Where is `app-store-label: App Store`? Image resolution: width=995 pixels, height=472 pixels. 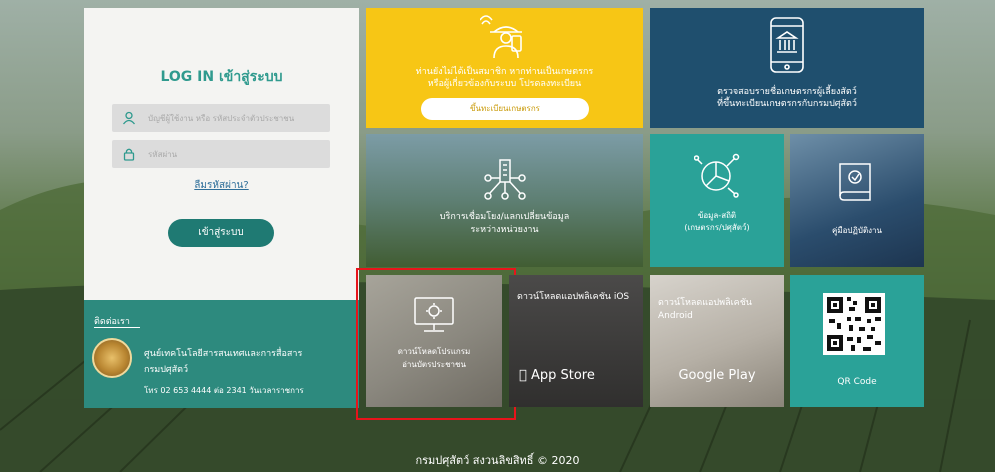 app-store-label: App Store is located at coordinates (557, 375).